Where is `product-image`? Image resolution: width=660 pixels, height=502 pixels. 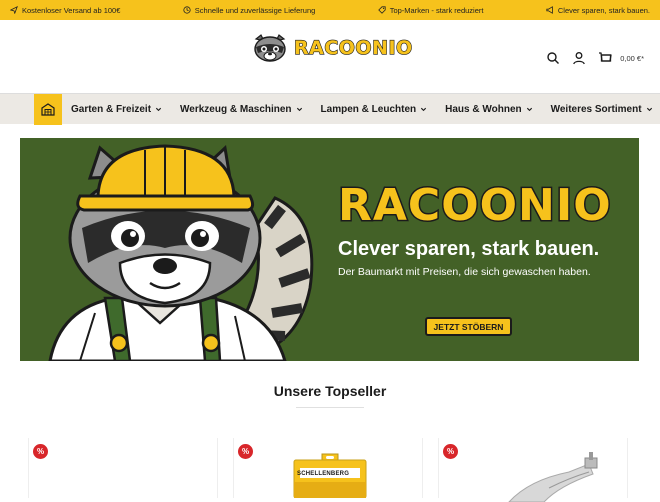
product-image is located at coordinates (549, 477).